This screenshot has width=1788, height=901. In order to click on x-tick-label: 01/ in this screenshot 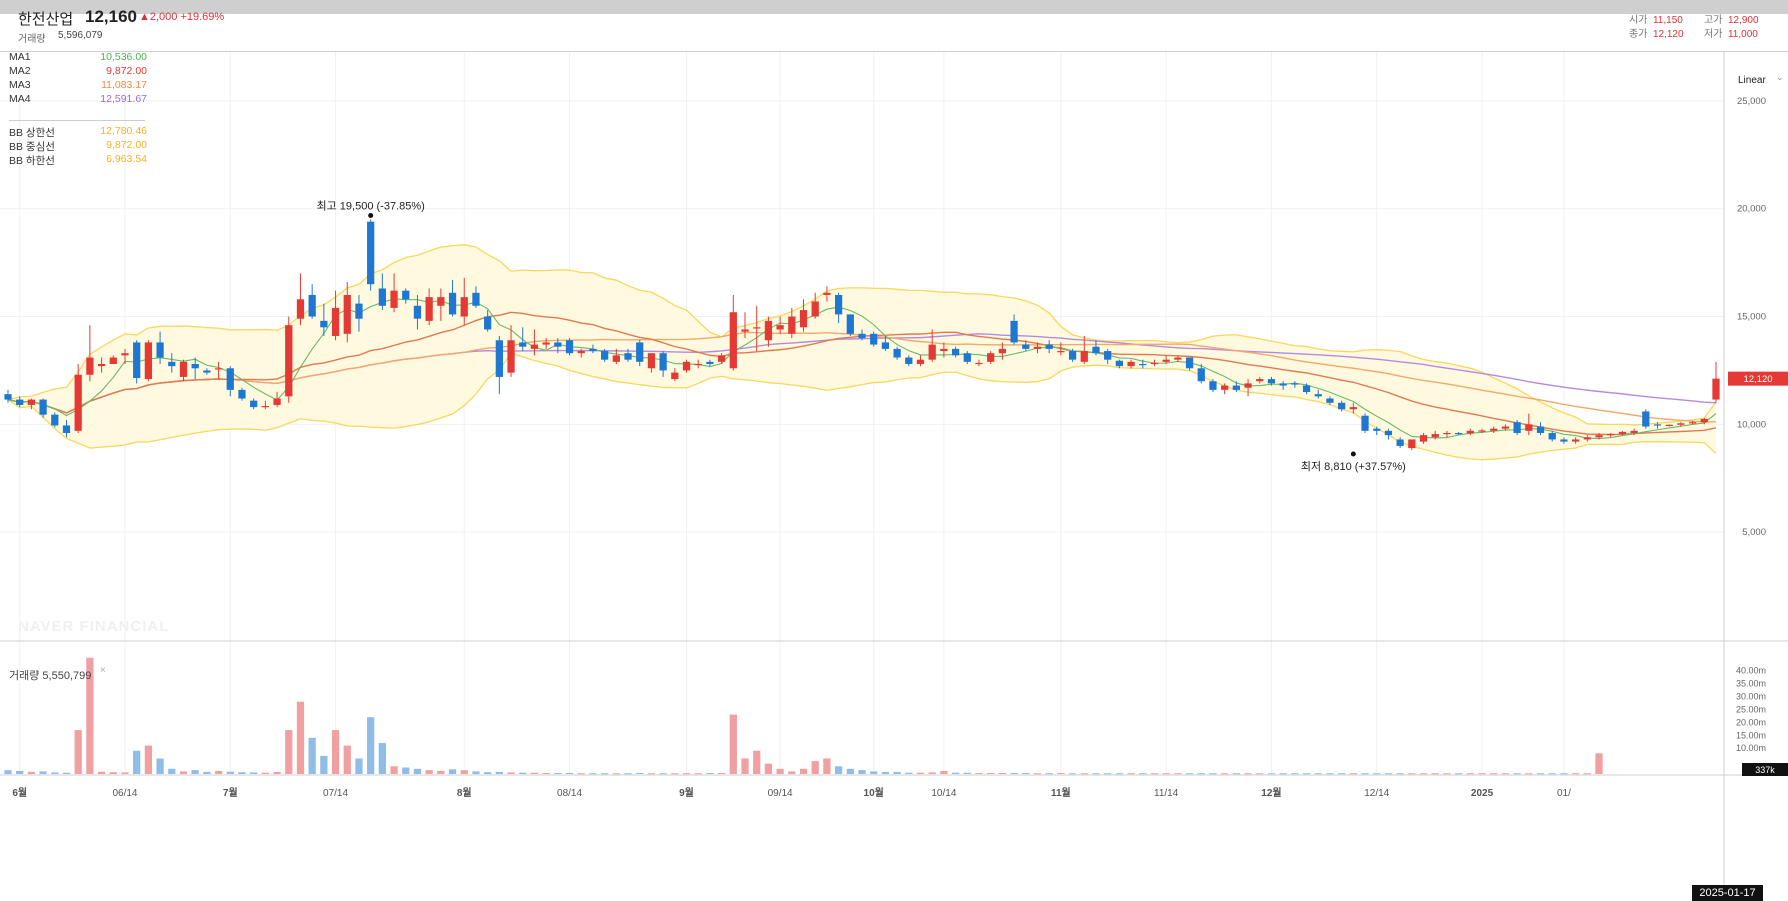, I will do `click(1564, 793)`.